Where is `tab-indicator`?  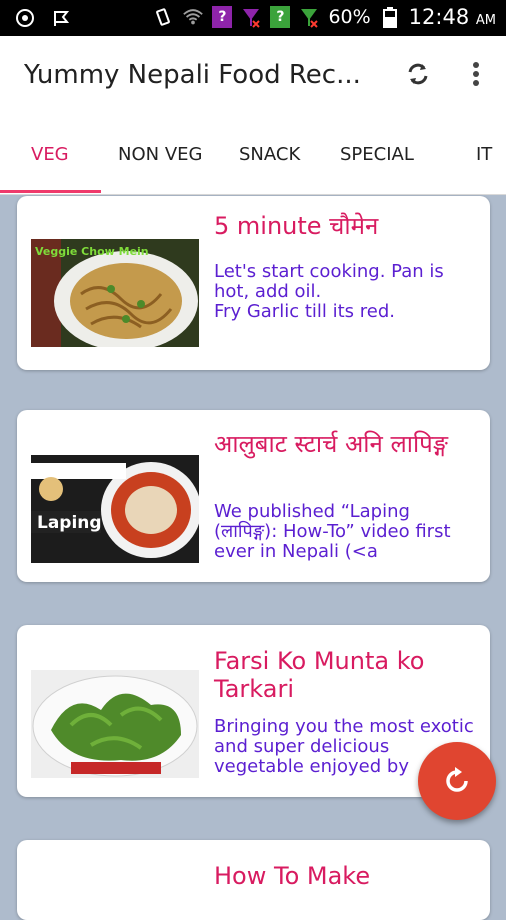
tab-indicator is located at coordinates (50, 191).